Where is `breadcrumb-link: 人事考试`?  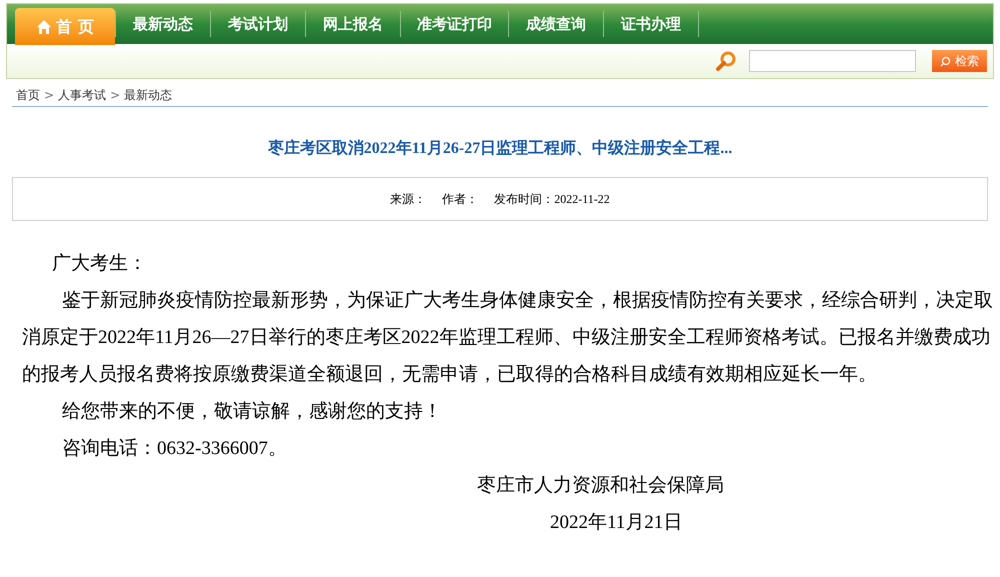
breadcrumb-link: 人事考试 is located at coordinates (82, 95).